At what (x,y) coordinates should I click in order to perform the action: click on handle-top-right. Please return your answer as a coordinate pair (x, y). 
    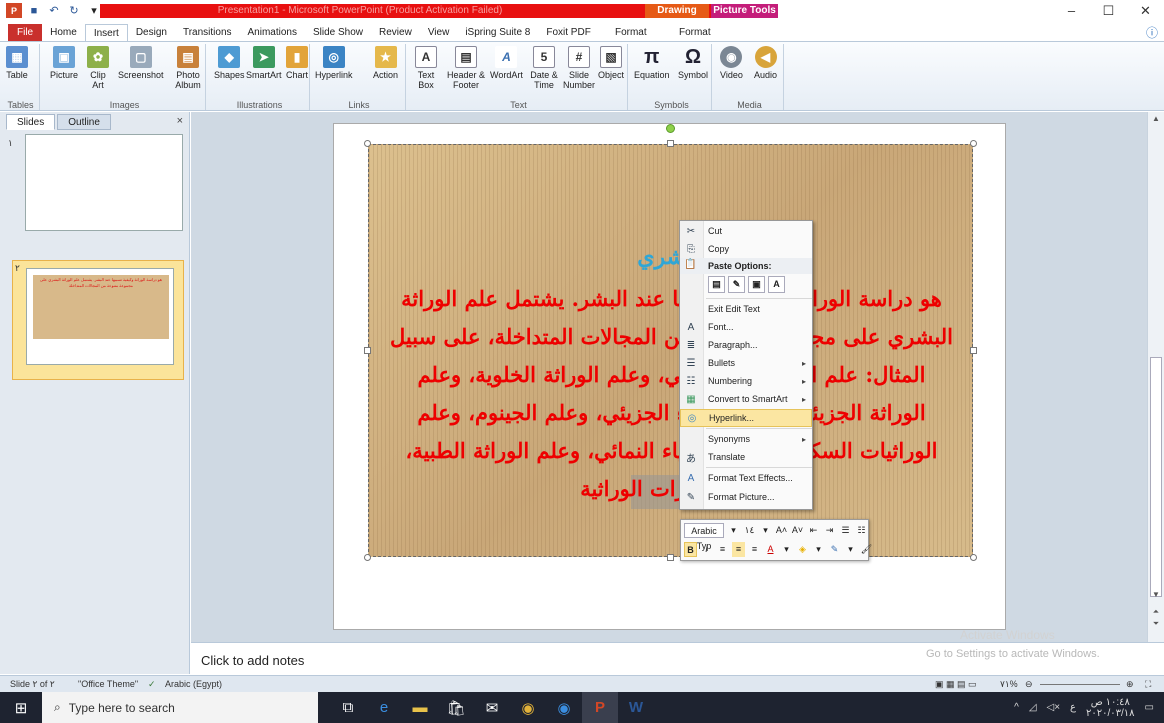
    Looking at the image, I should click on (973, 143).